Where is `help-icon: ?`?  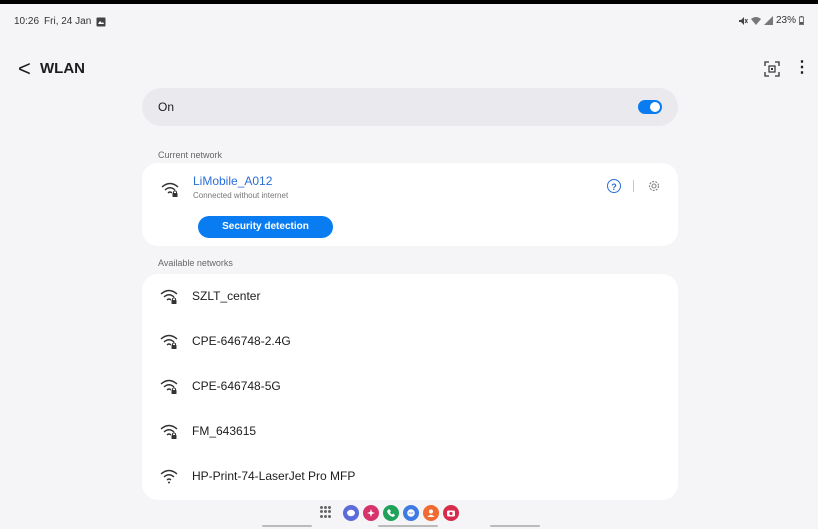
help-icon: ? is located at coordinates (614, 186).